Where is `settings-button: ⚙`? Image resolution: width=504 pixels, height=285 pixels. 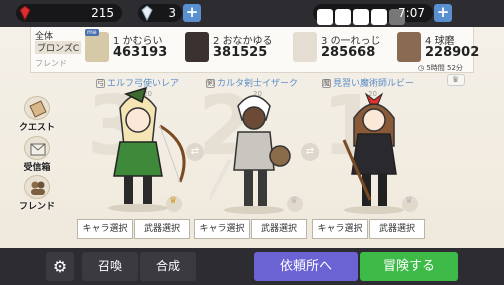
settings-button: ⚙ is located at coordinates (60, 266).